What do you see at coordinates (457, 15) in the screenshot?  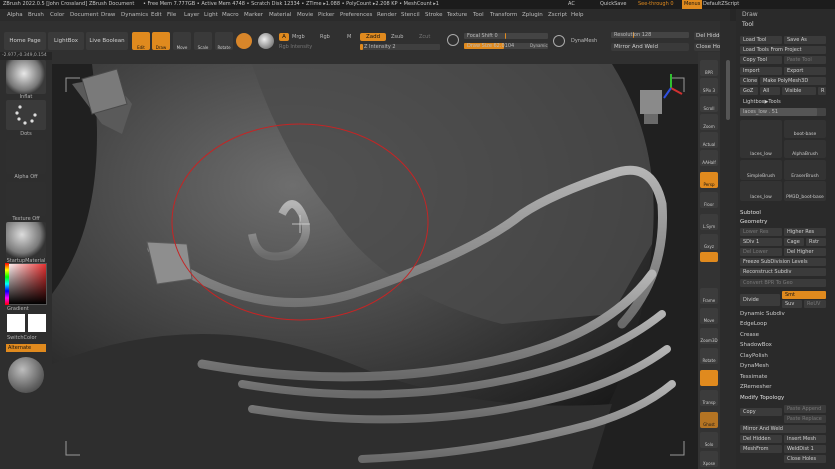 I see `menu-texture: Texture` at bounding box center [457, 15].